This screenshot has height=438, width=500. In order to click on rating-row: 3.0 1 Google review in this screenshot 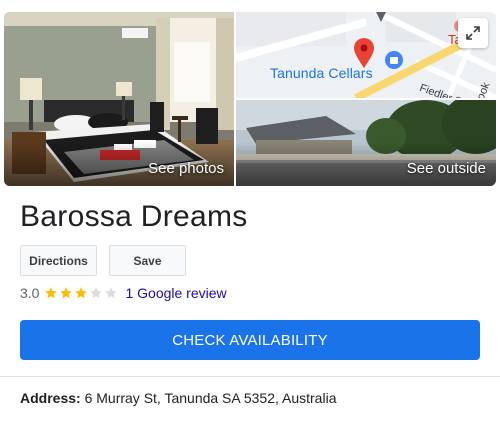, I will do `click(123, 293)`.